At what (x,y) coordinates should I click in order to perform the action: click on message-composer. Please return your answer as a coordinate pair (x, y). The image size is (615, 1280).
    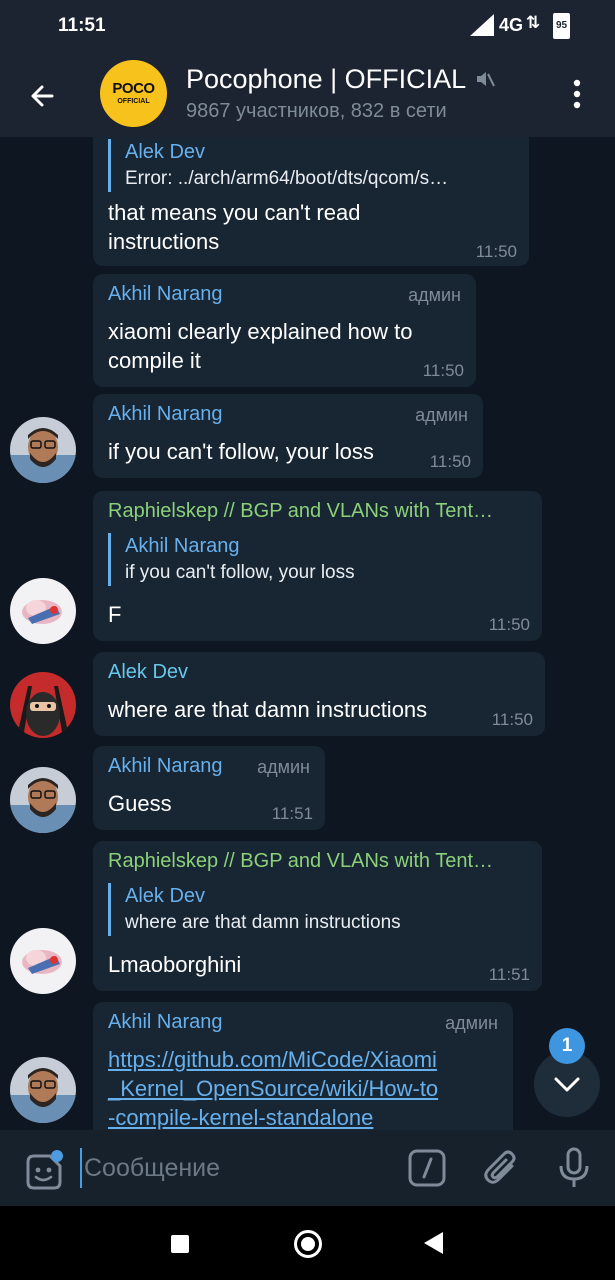
    Looking at the image, I should click on (307, 1168).